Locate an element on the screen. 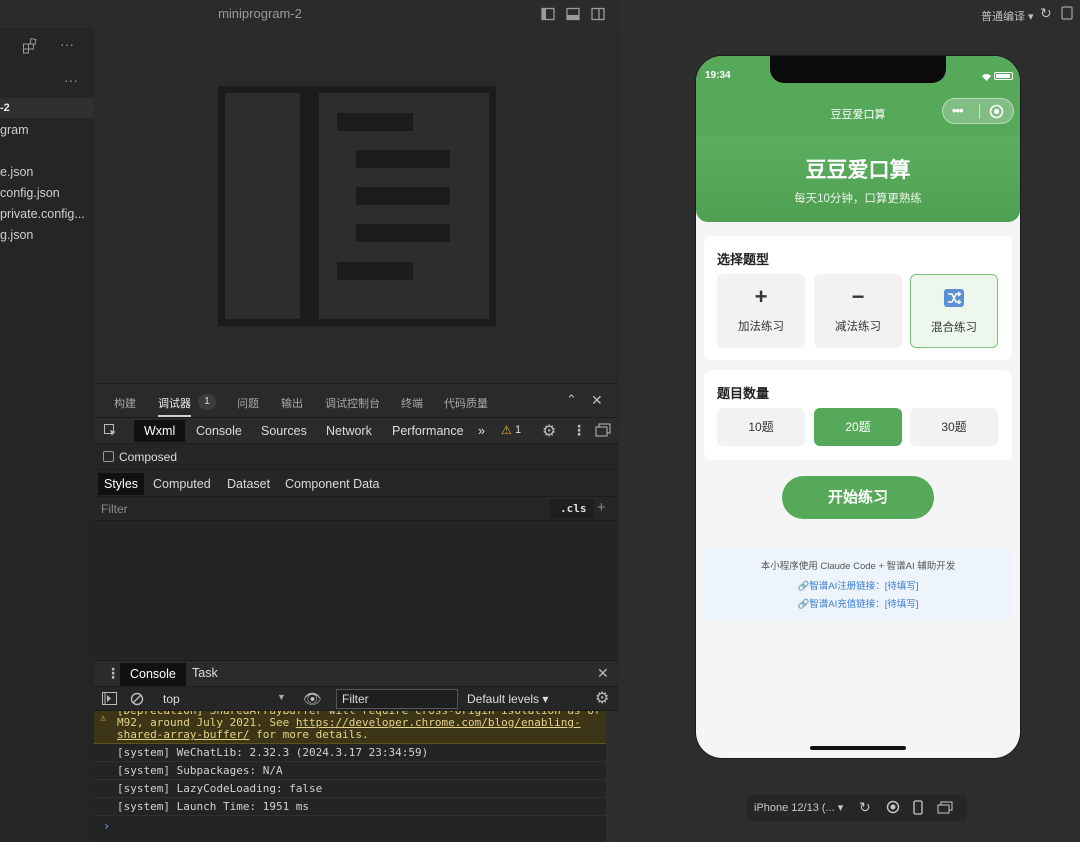 This screenshot has height=842, width=1080. split-editor-icon is located at coordinates (598, 14).